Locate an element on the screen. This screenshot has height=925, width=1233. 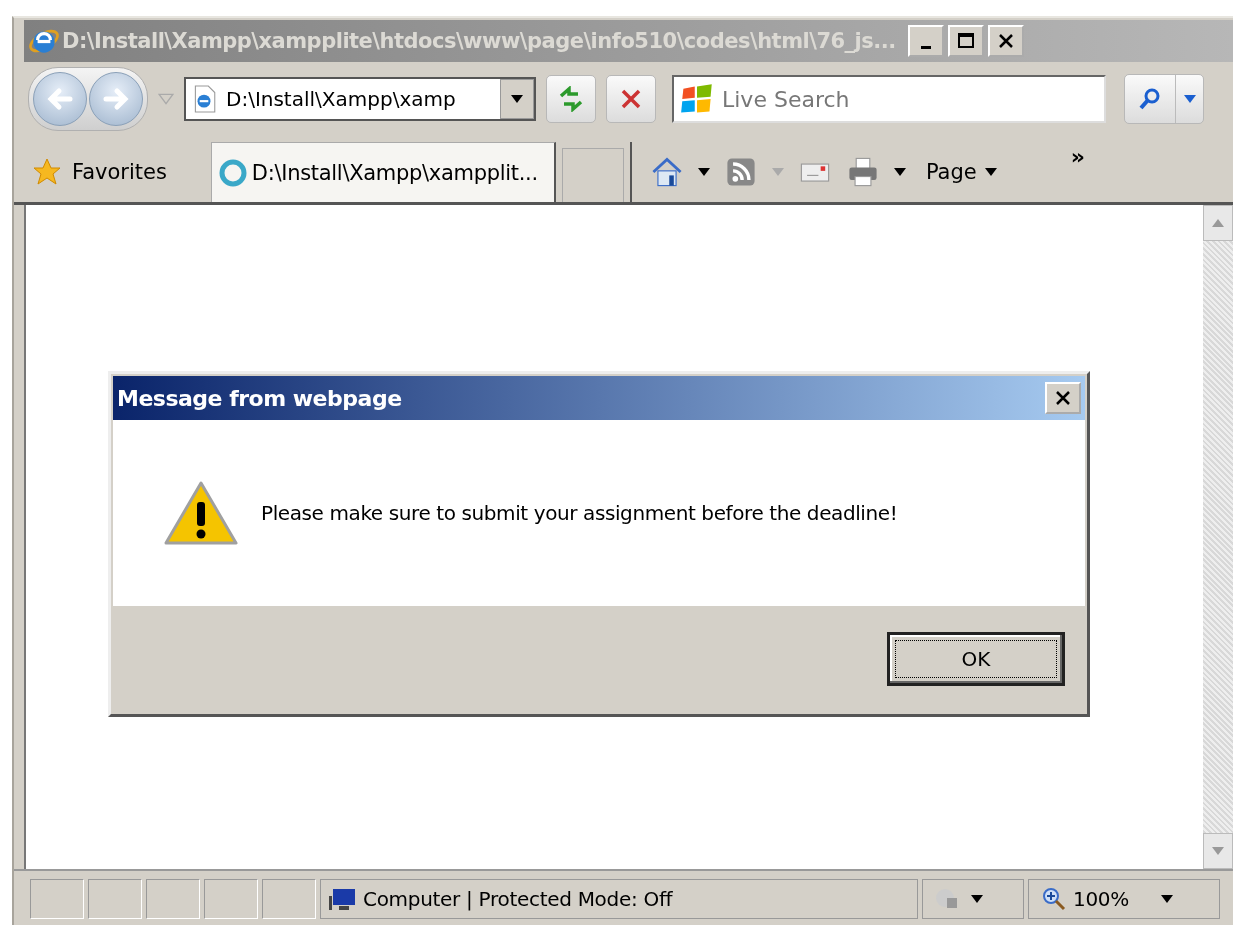
maximize-icon is located at coordinates (965, 41).